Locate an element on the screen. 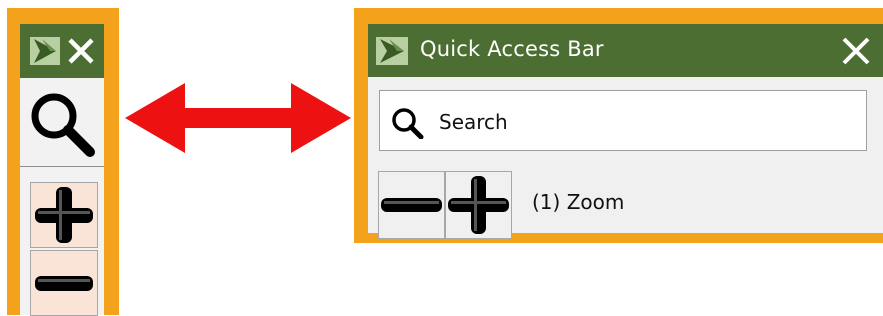  search-placeholder: Search is located at coordinates (473, 122).